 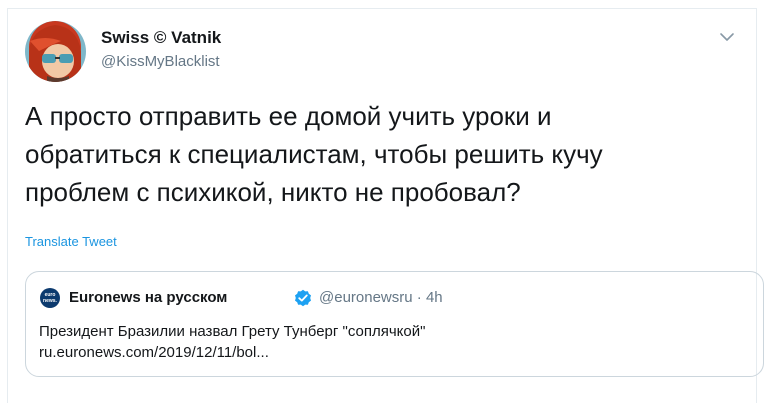 I want to click on avatar, so click(x=55, y=51).